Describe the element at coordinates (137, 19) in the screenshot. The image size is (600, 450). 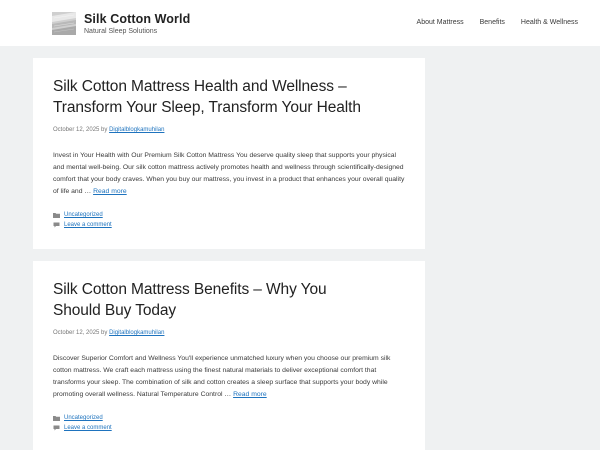
I see `site-title: Silk Cotton World` at that location.